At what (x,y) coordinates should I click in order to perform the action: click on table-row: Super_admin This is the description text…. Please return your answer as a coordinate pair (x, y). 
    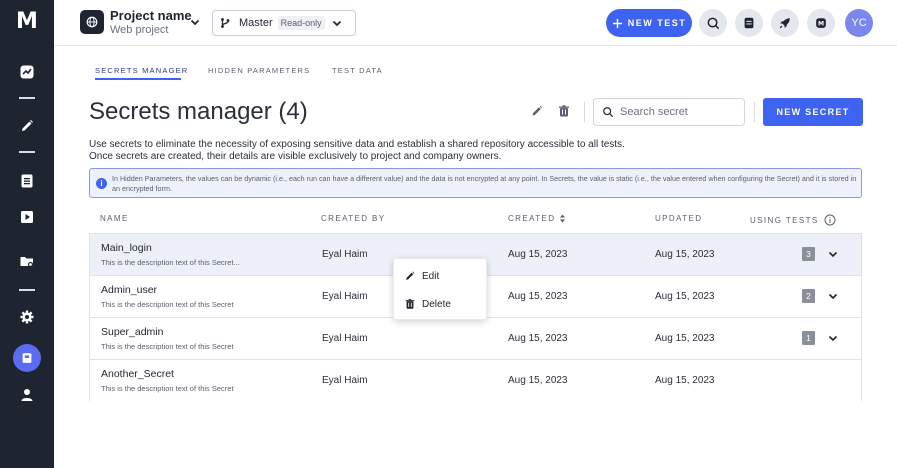
    Looking at the image, I should click on (475, 339).